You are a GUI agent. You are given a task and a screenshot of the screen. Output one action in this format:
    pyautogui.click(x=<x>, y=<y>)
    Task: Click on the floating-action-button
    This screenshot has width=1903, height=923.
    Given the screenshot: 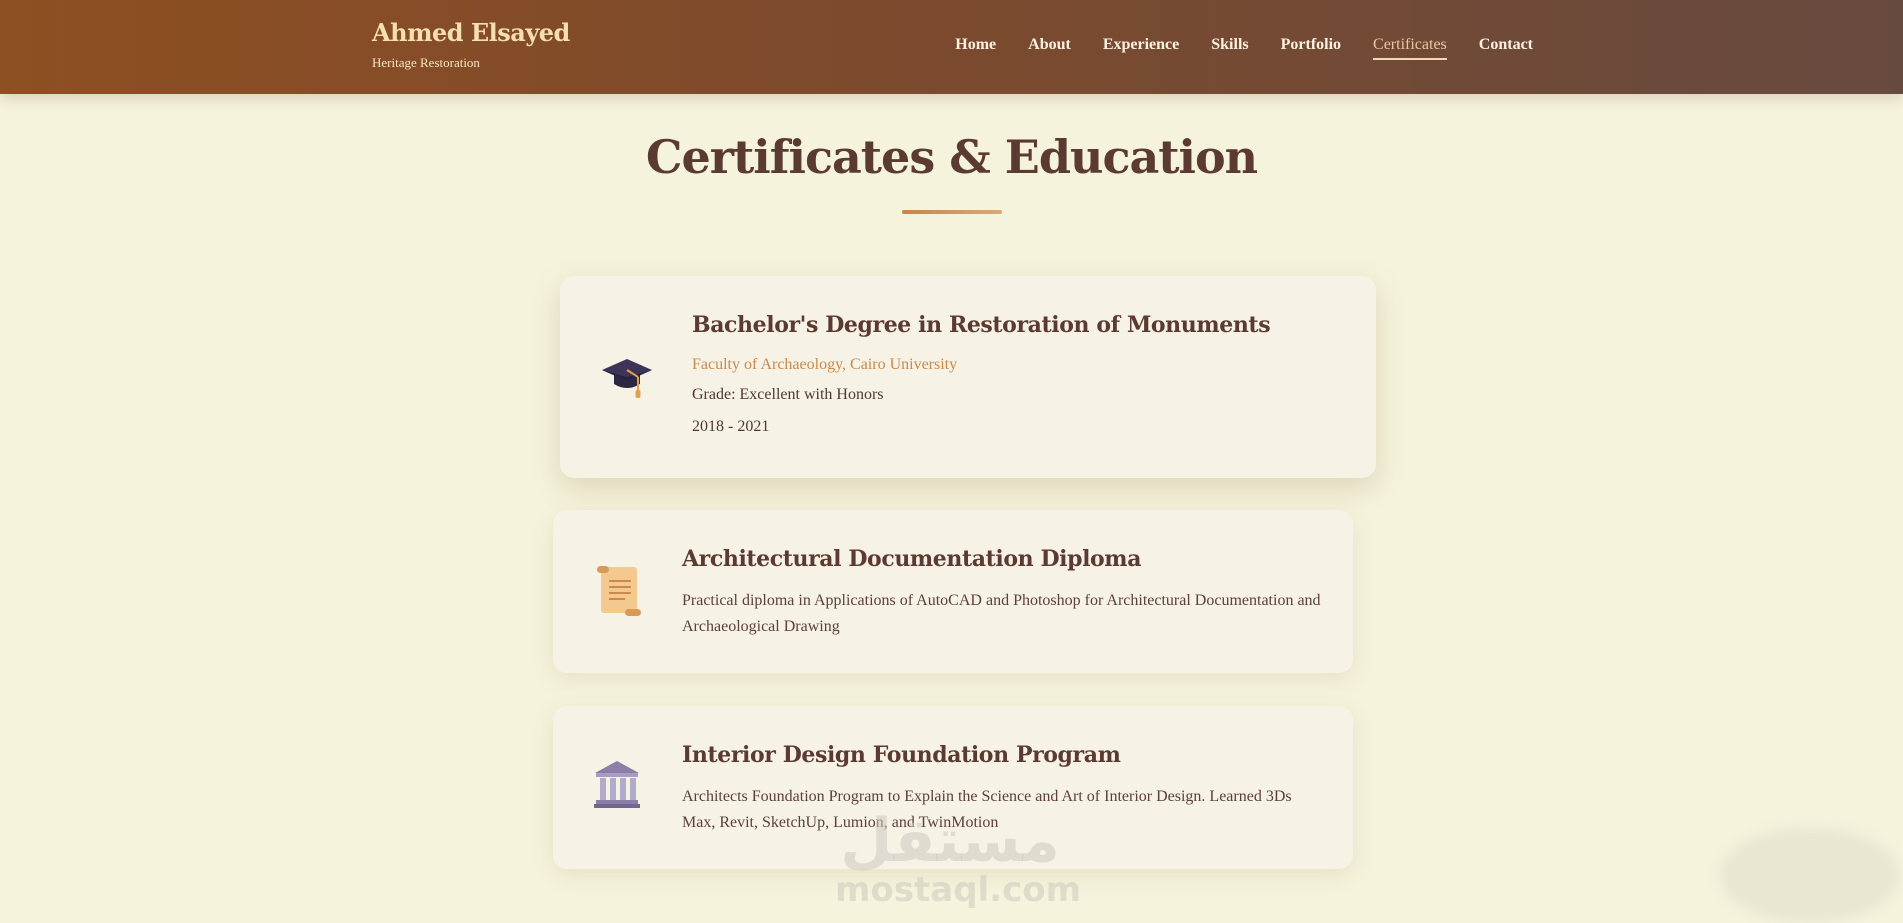 What is the action you would take?
    pyautogui.click(x=1810, y=875)
    